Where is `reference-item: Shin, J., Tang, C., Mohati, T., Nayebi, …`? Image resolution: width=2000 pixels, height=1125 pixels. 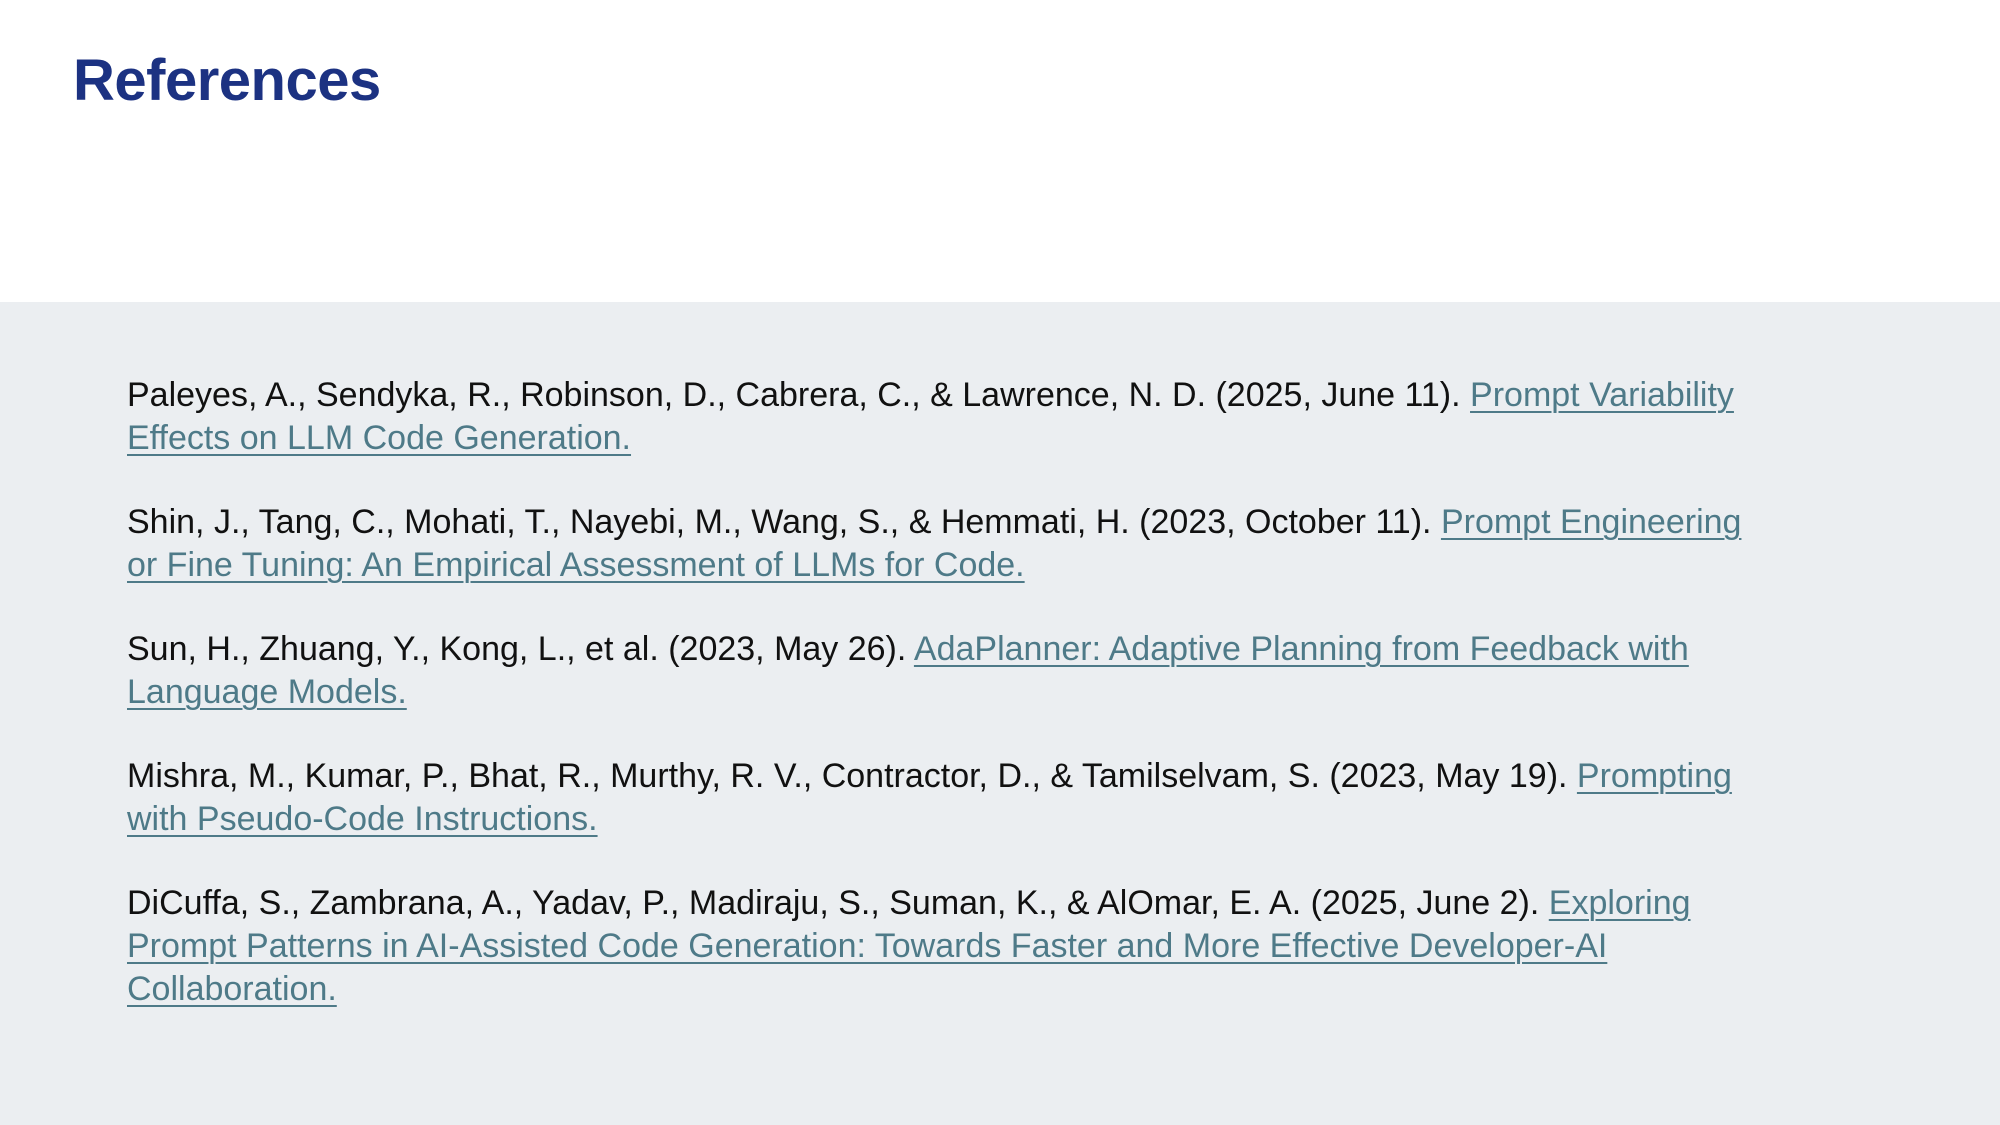 reference-item: Shin, J., Tang, C., Mohati, T., Nayebi, … is located at coordinates (947, 544).